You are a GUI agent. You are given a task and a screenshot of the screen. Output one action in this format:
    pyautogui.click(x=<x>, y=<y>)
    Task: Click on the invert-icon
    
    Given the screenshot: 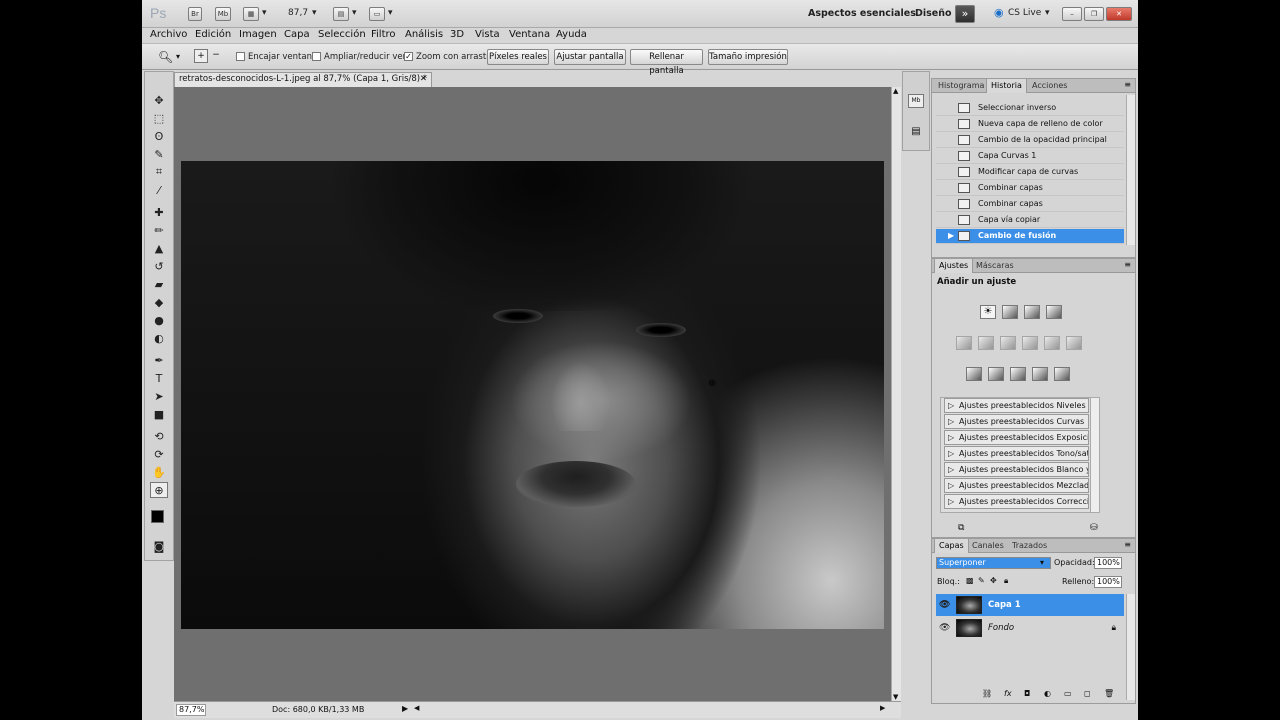 What is the action you would take?
    pyautogui.click(x=974, y=374)
    